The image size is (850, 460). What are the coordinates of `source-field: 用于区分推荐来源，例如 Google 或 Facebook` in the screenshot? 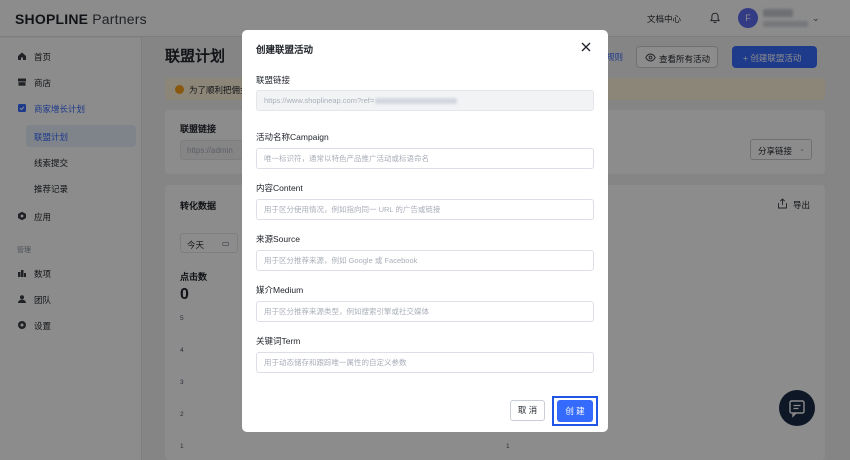 It's located at (425, 260).